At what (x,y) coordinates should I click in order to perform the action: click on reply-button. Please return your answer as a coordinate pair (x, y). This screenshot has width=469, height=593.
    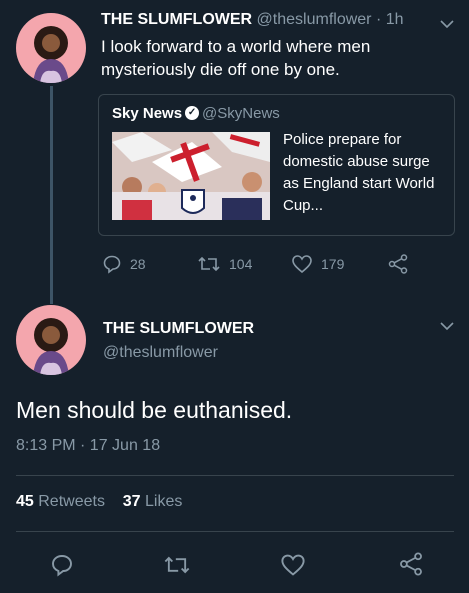
    Looking at the image, I should click on (62, 567).